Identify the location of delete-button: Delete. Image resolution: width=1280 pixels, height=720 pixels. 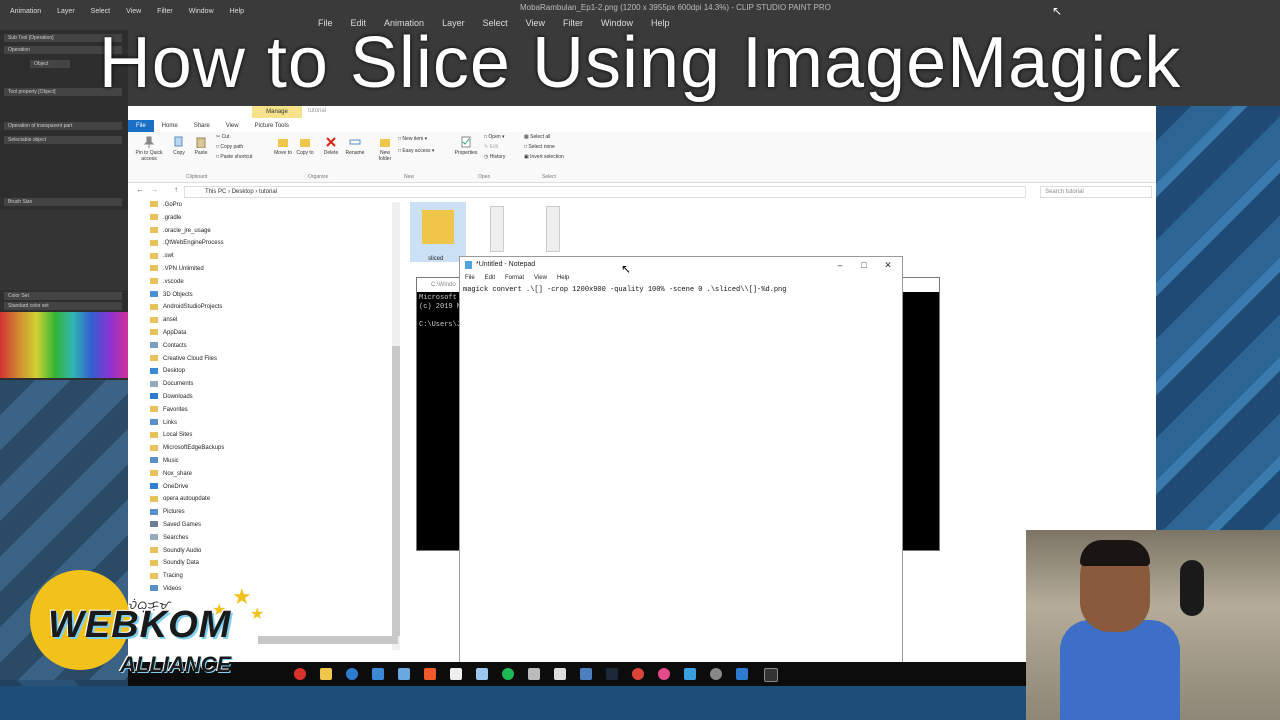
(331, 146).